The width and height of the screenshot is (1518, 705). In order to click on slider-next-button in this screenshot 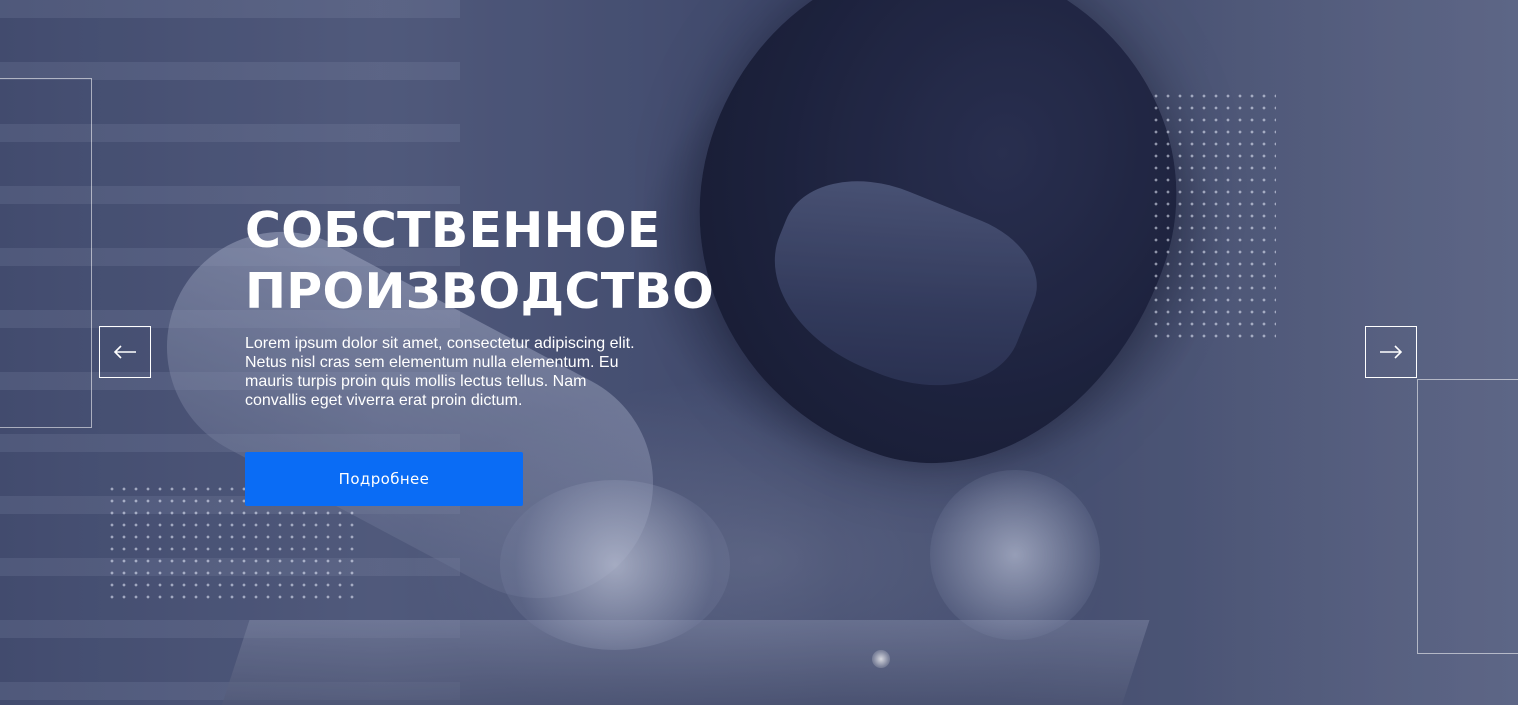, I will do `click(1391, 352)`.